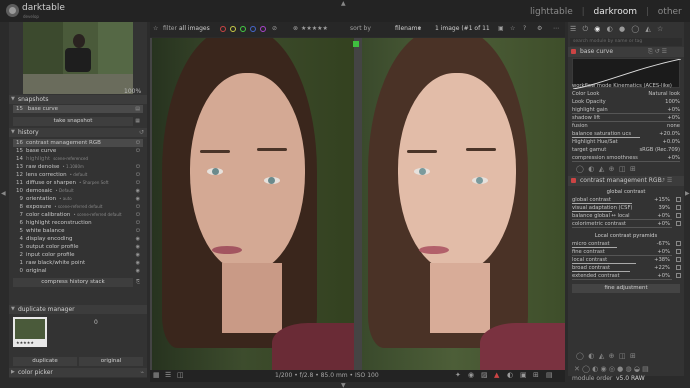 The height and width of the screenshot is (388, 690). Describe the element at coordinates (626, 260) in the screenshot. I see `param-row: local contrast +38%` at that location.